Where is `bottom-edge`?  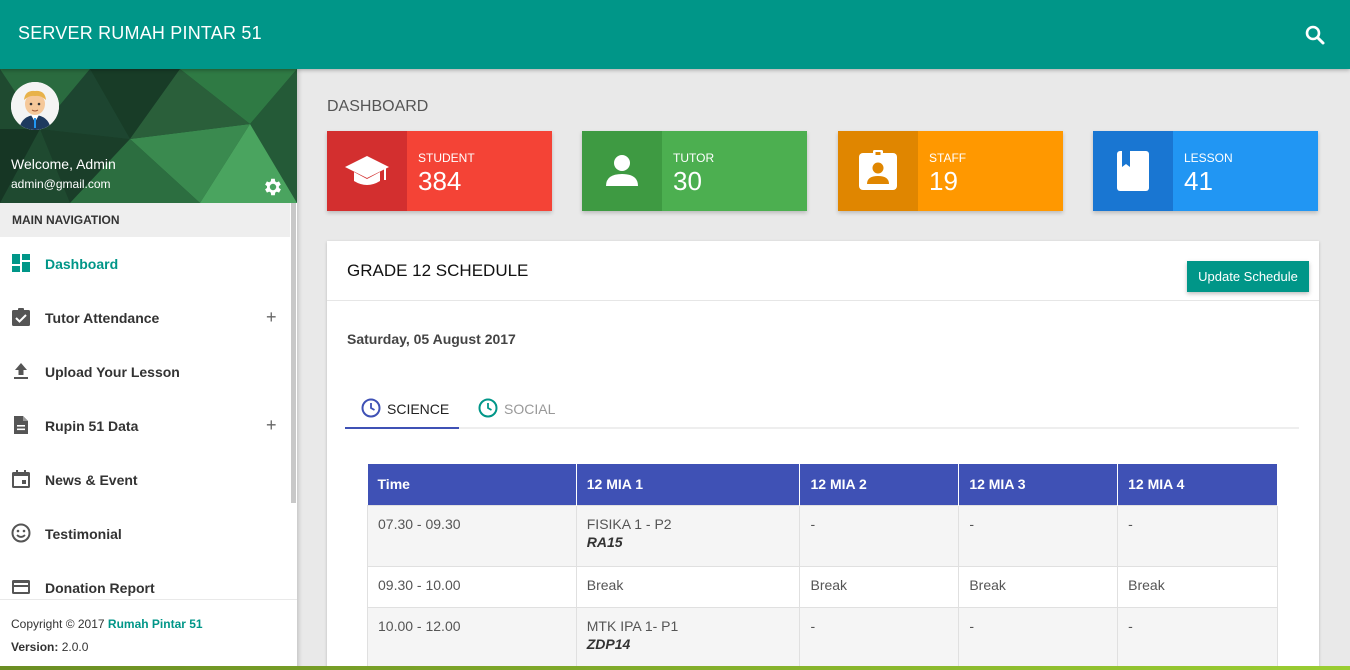 bottom-edge is located at coordinates (675, 668).